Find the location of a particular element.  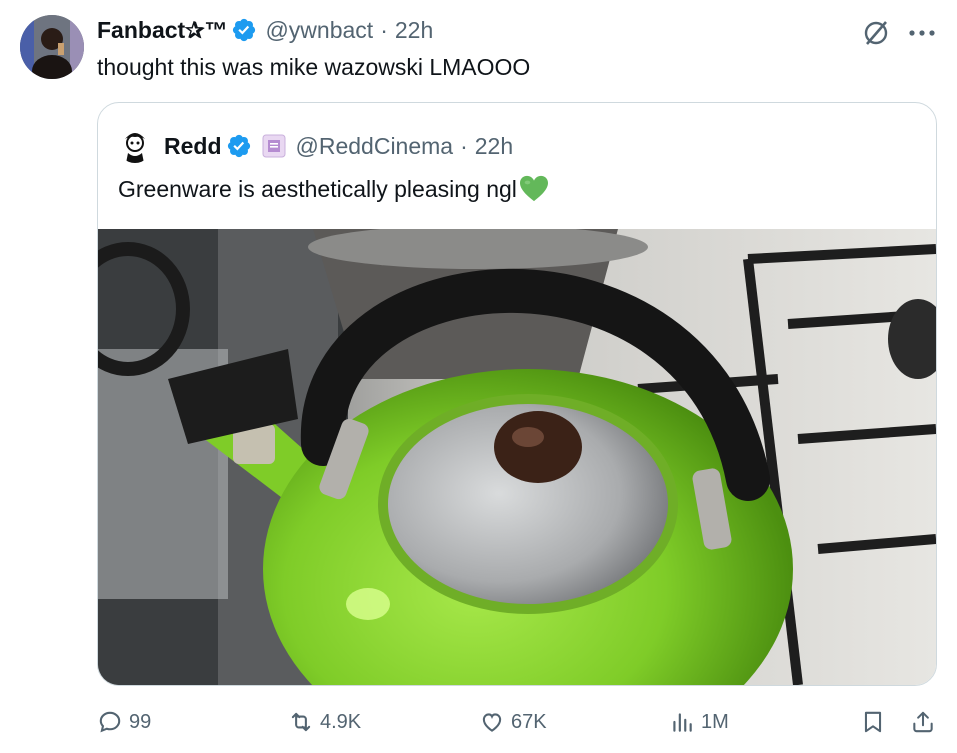

author-name: Fanbact✰™ is located at coordinates (162, 30).